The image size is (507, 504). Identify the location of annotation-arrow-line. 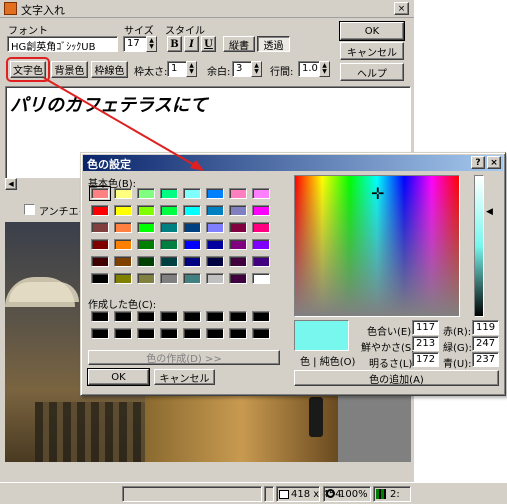
(120, 122).